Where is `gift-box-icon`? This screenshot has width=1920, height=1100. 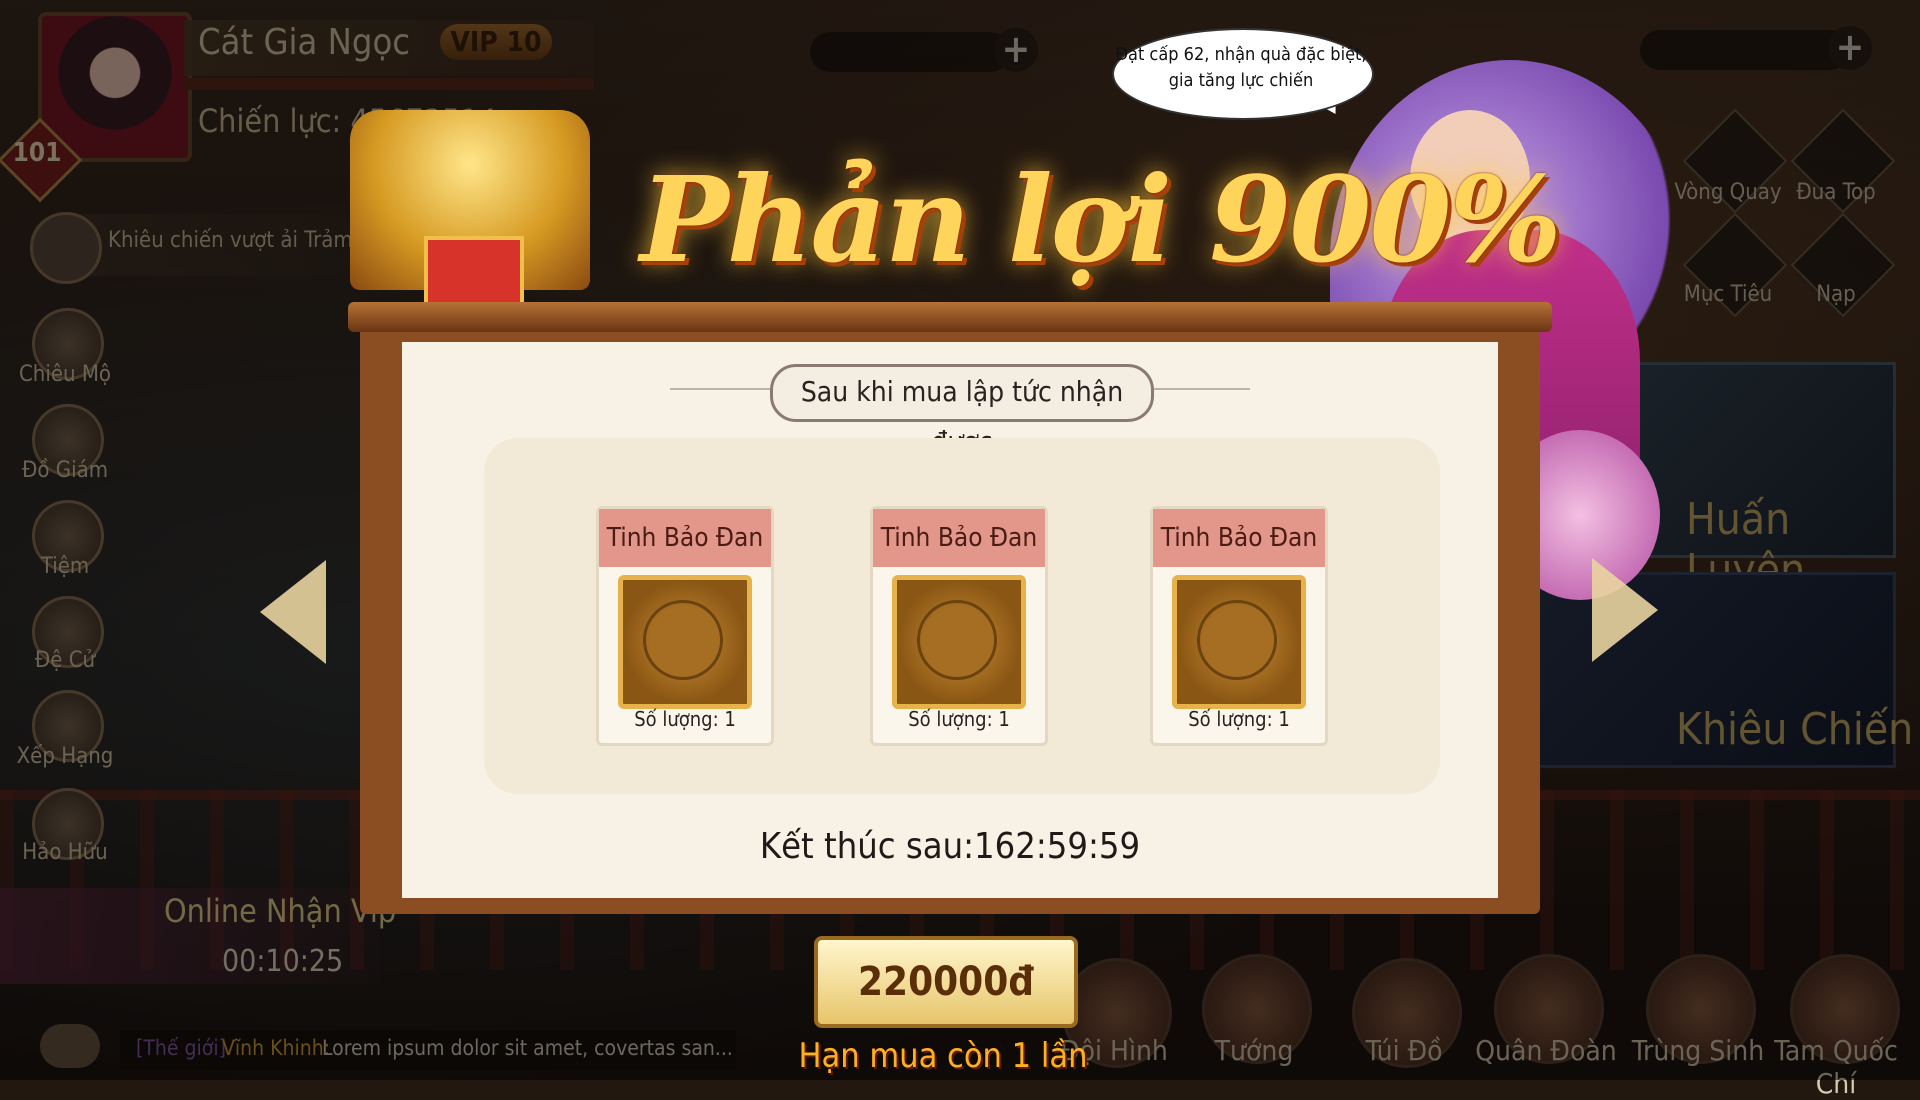
gift-box-icon is located at coordinates (474, 274).